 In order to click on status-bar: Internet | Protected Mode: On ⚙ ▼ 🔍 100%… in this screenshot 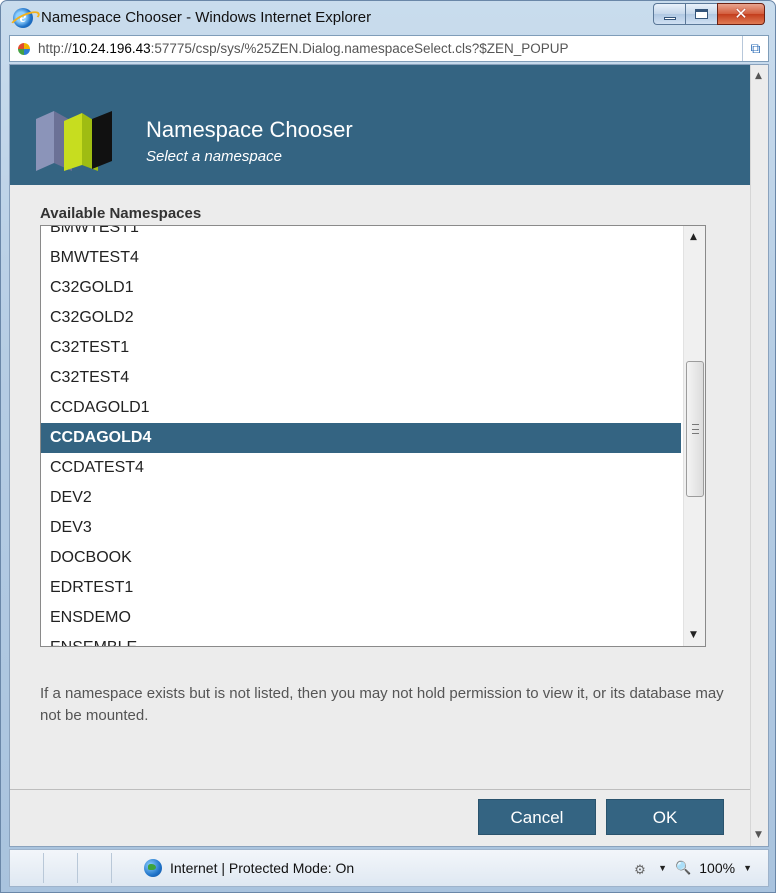, I will do `click(389, 868)`.